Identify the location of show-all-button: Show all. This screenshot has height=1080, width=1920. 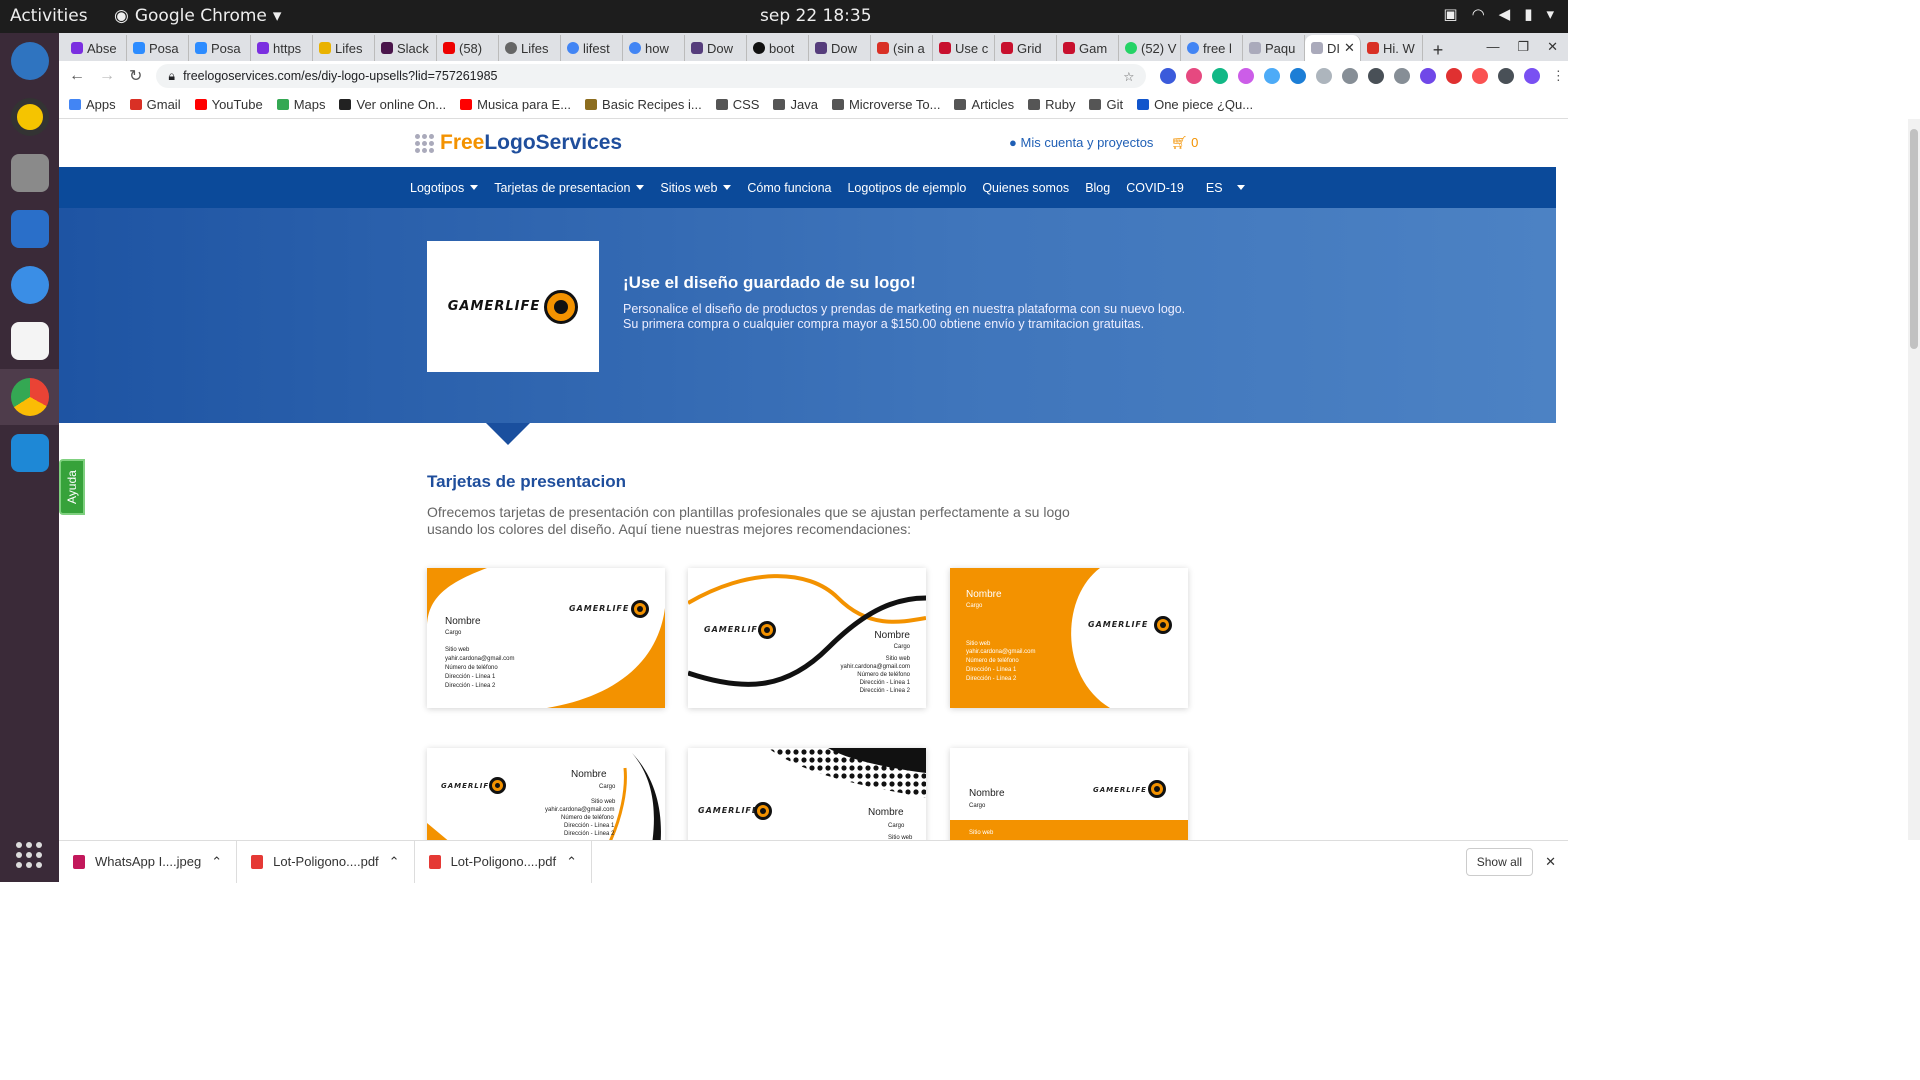
(1499, 861).